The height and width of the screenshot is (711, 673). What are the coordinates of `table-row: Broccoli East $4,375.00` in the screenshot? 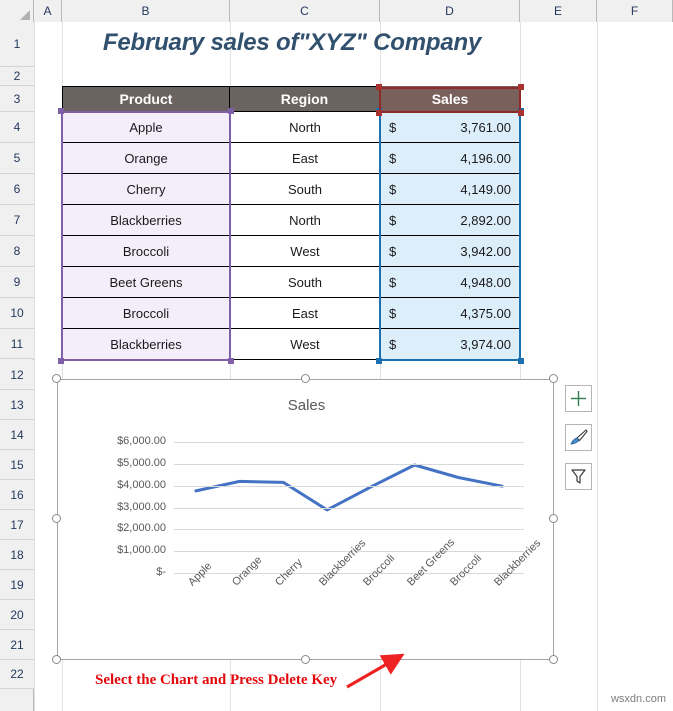 It's located at (291, 313).